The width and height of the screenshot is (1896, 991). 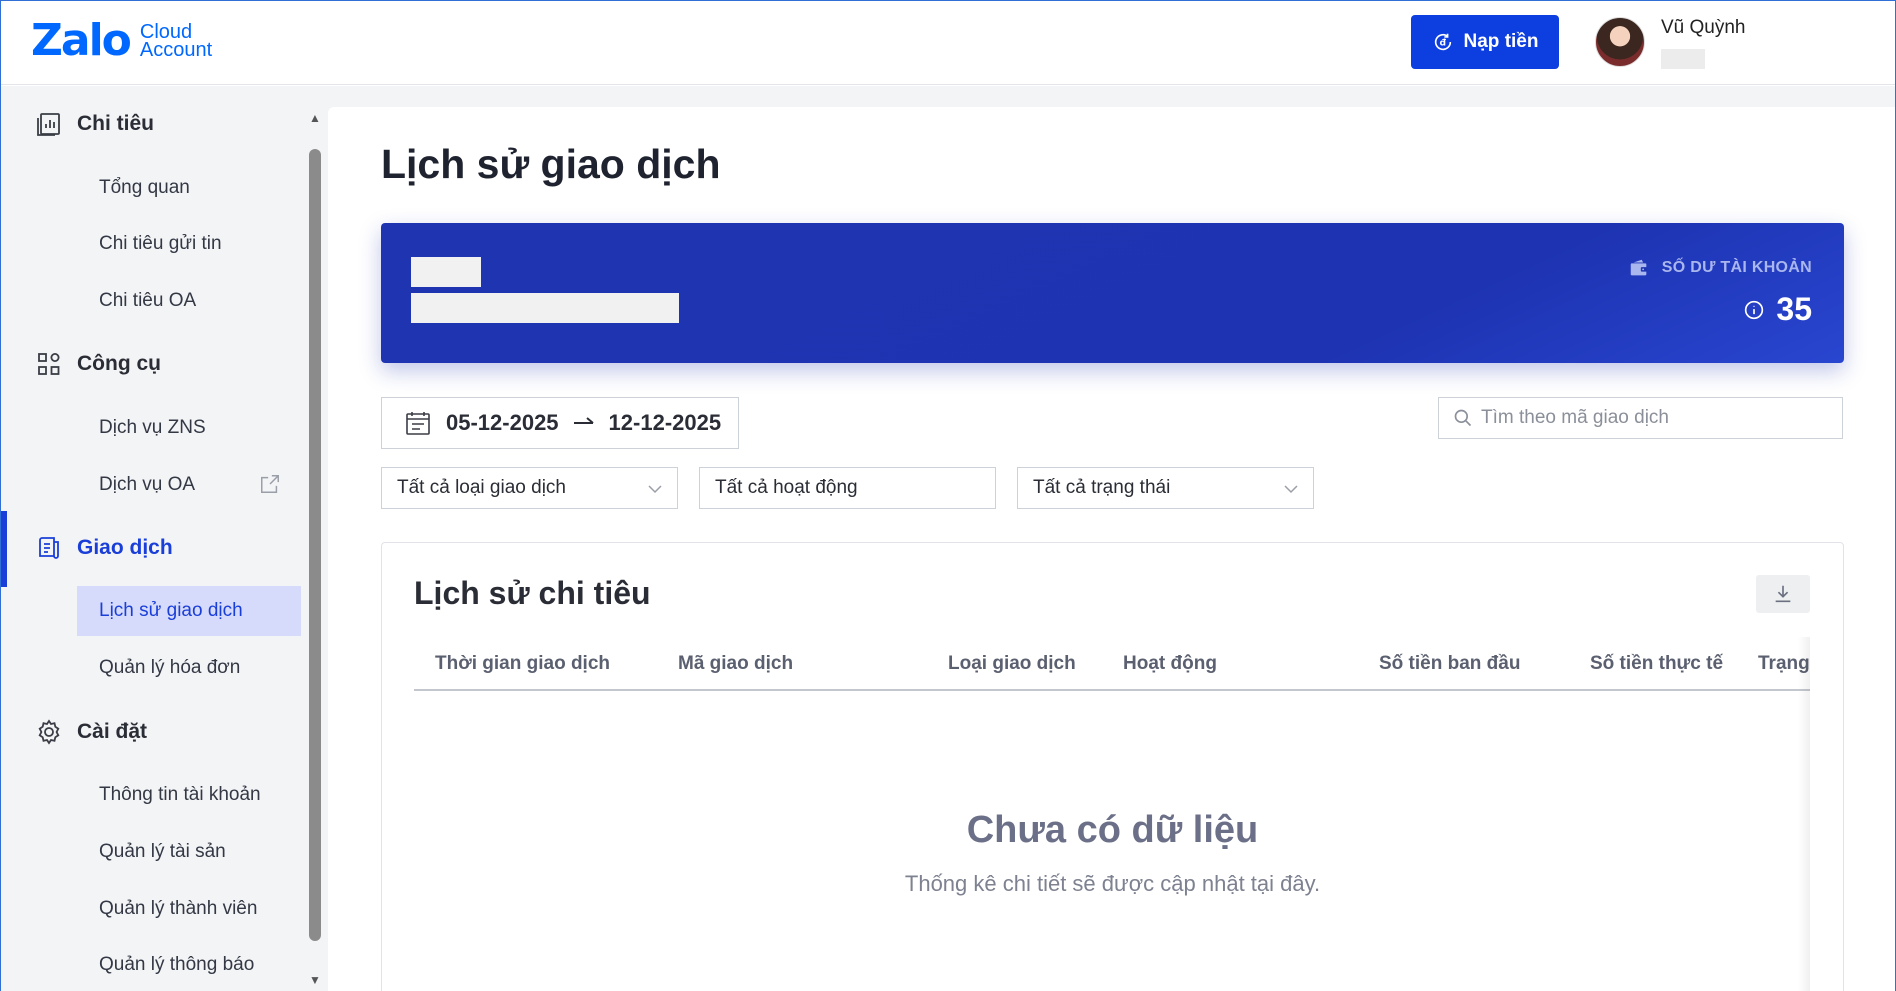 I want to click on sidebar-item-label: Lịch sử giao dịch, so click(x=171, y=610).